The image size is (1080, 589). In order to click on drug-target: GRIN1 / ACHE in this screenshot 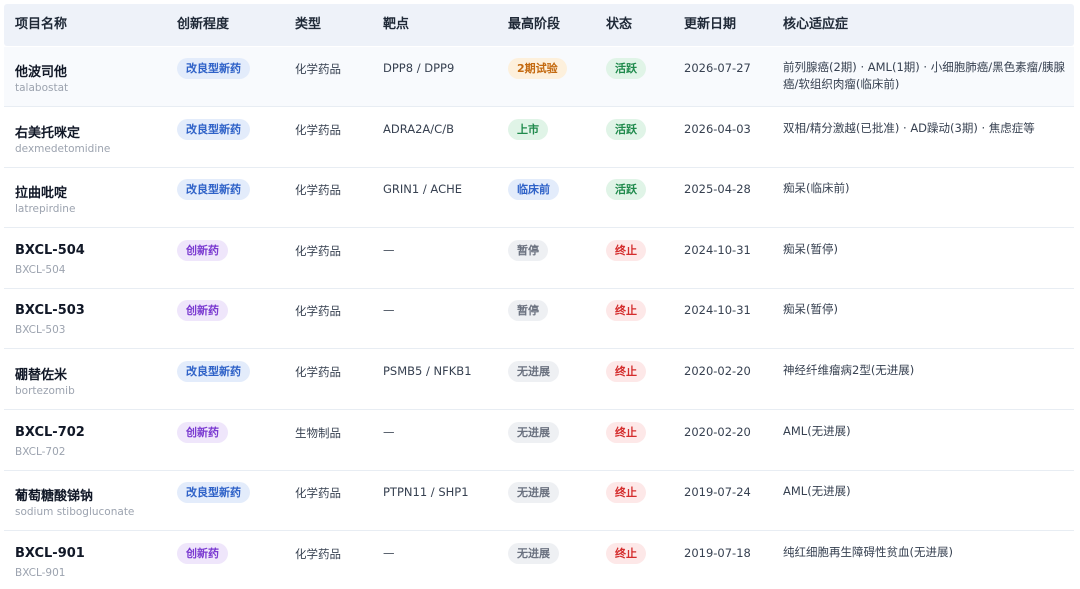, I will do `click(423, 189)`.